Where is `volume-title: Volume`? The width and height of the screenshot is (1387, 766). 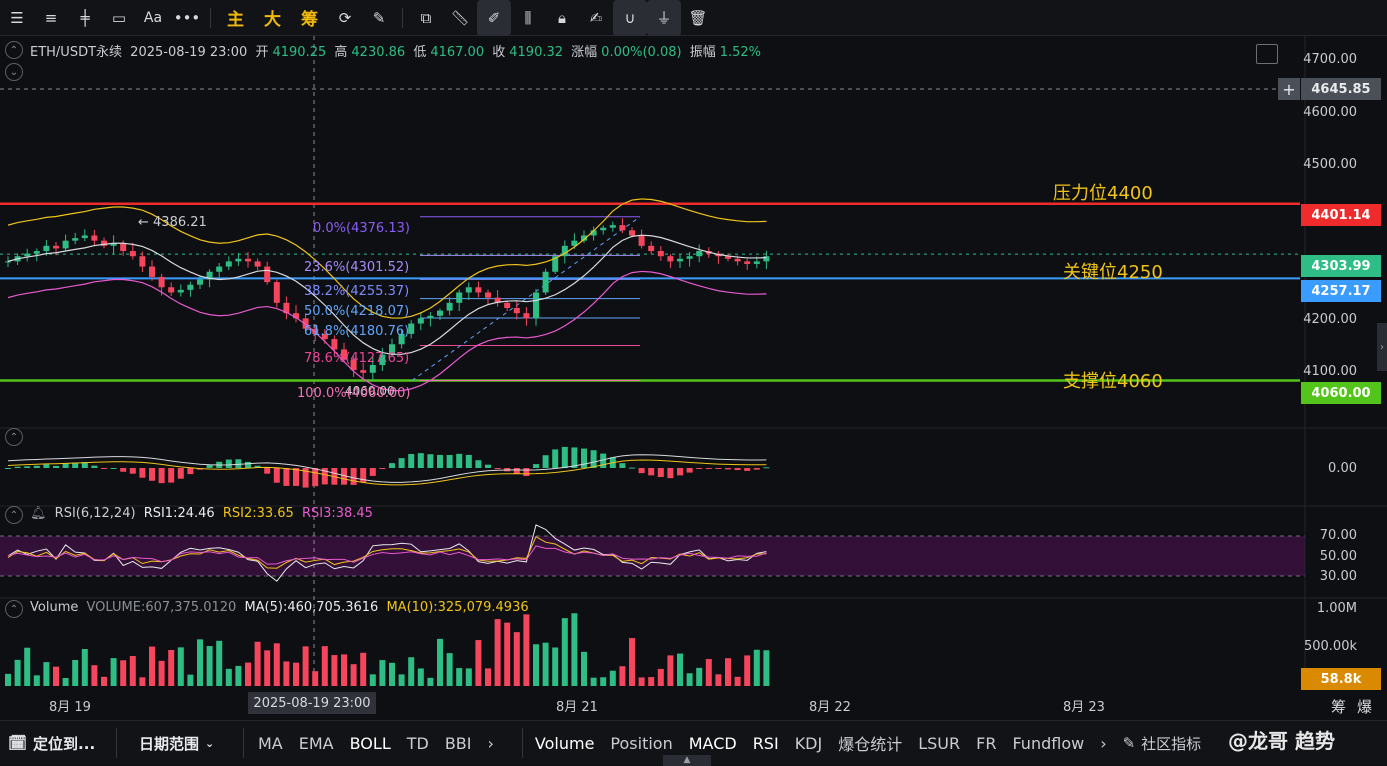
volume-title: Volume is located at coordinates (54, 607).